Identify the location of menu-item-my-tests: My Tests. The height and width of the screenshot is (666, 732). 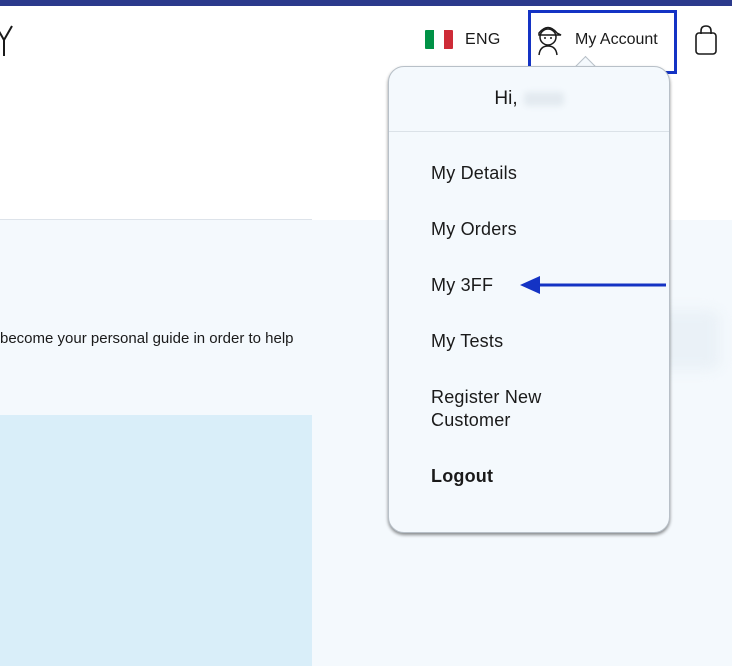
(467, 341).